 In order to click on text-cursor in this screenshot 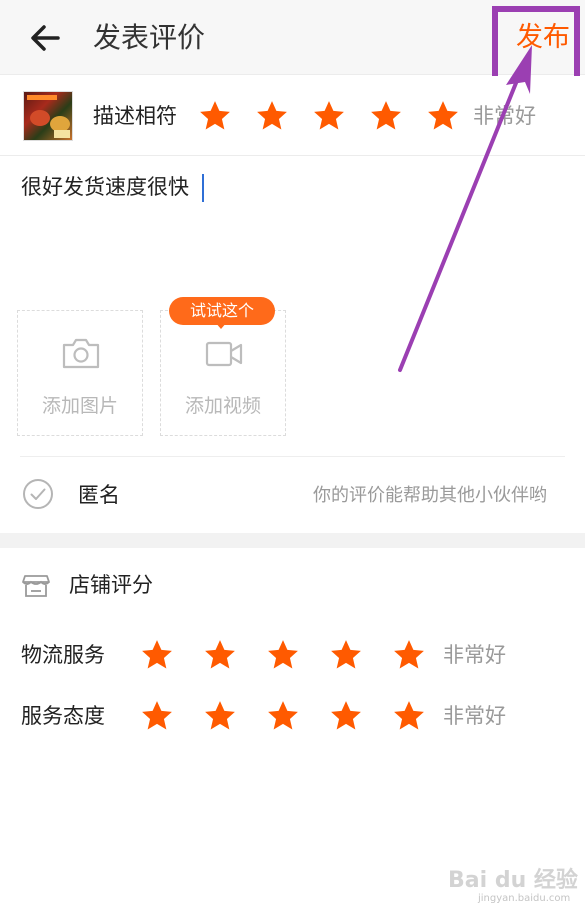, I will do `click(203, 188)`.